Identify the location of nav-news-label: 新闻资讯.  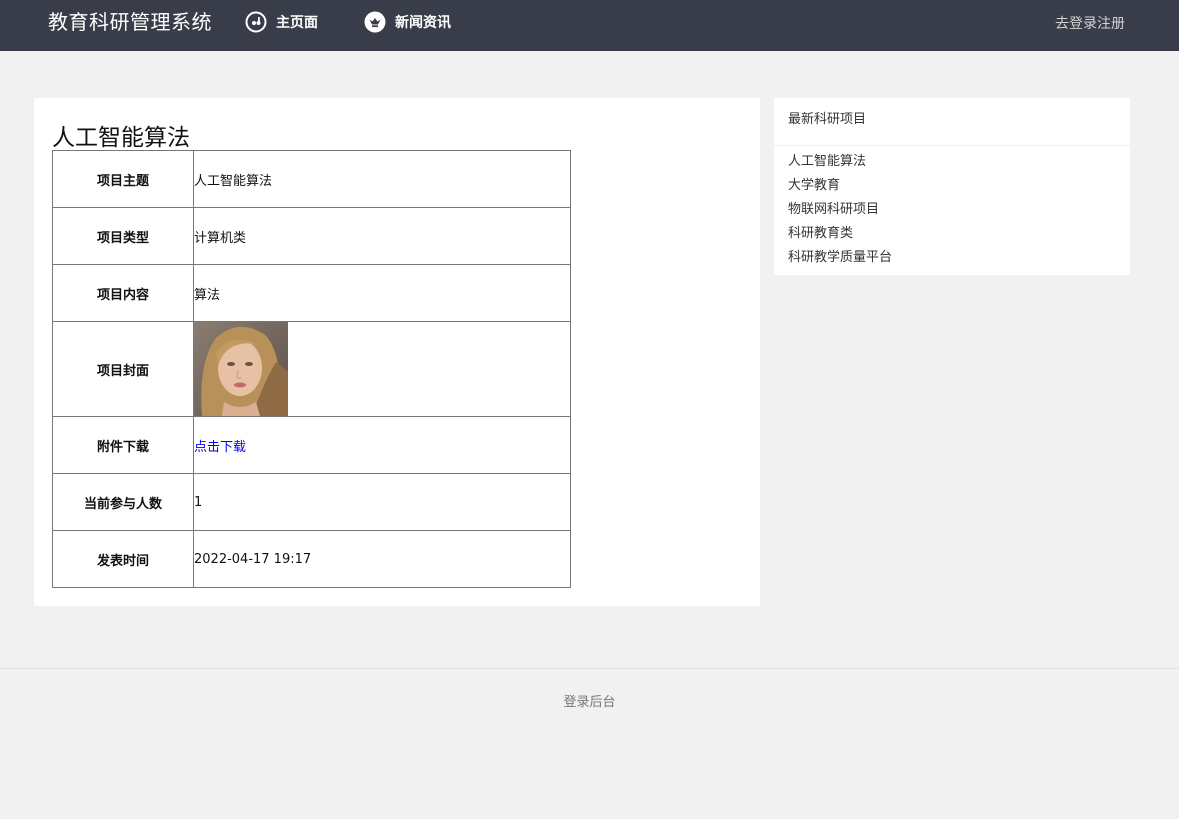
(423, 23).